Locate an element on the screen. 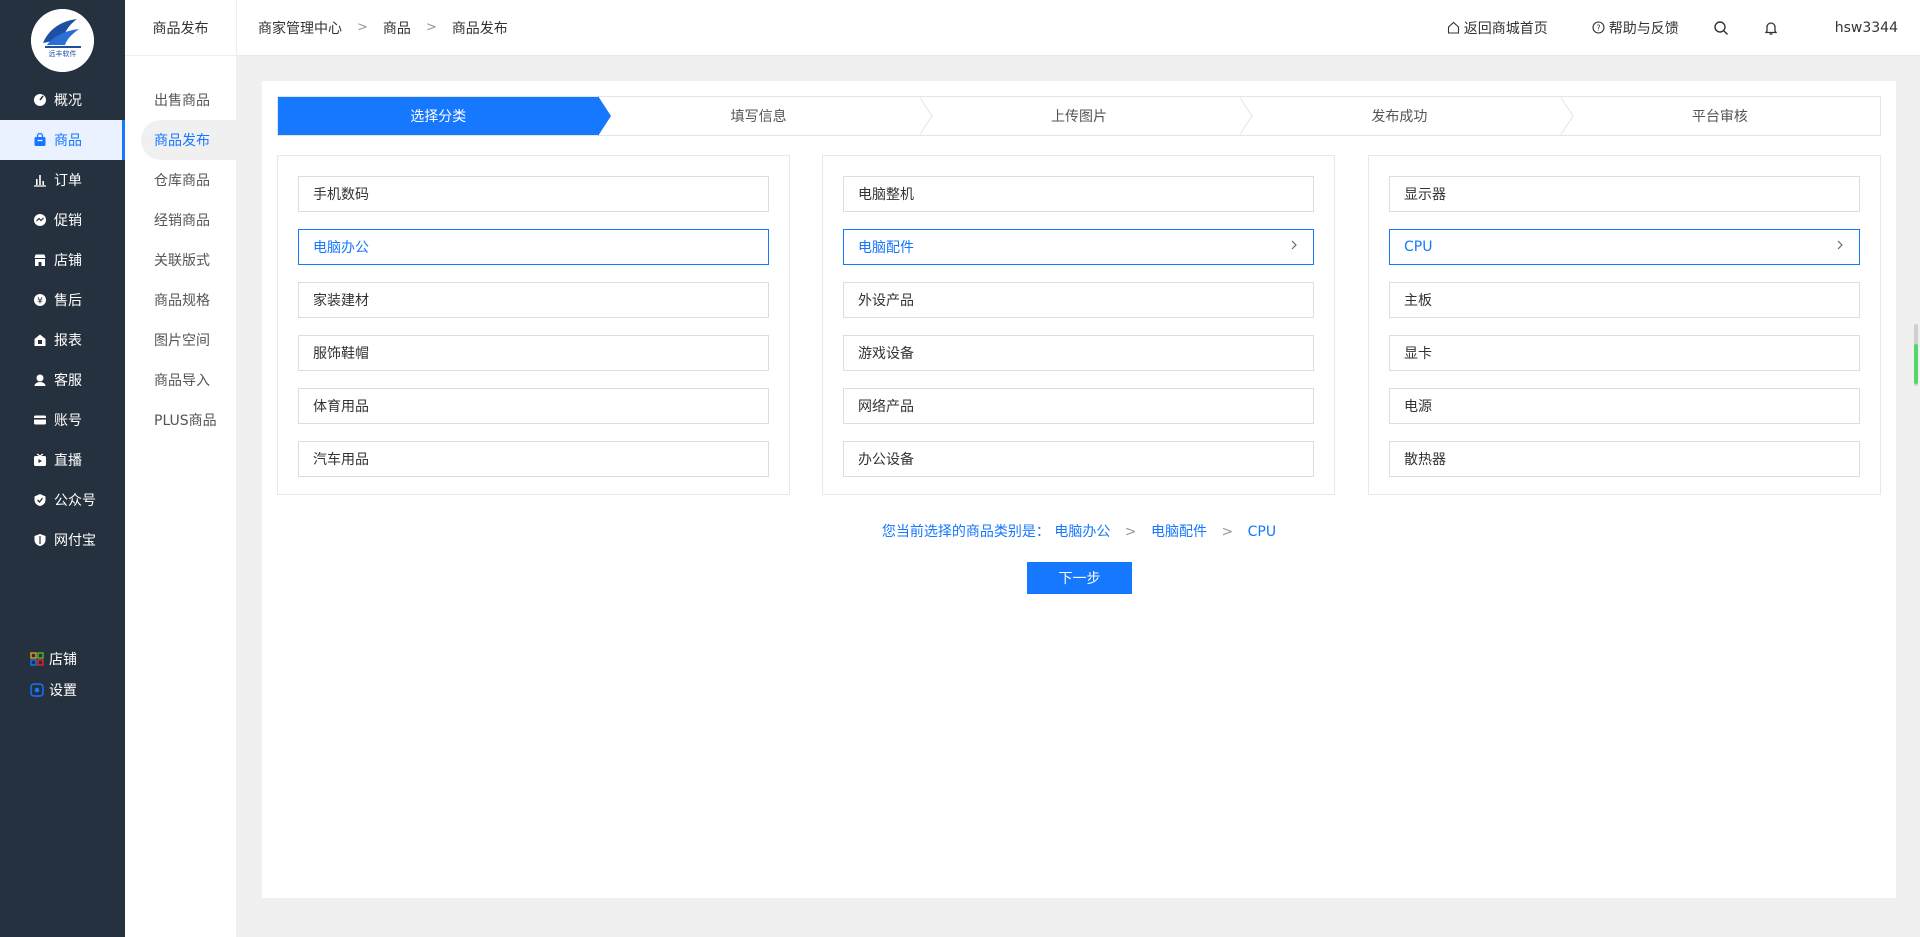 The image size is (1920, 937). sidebar-item-official-account: 公众号 is located at coordinates (62, 500).